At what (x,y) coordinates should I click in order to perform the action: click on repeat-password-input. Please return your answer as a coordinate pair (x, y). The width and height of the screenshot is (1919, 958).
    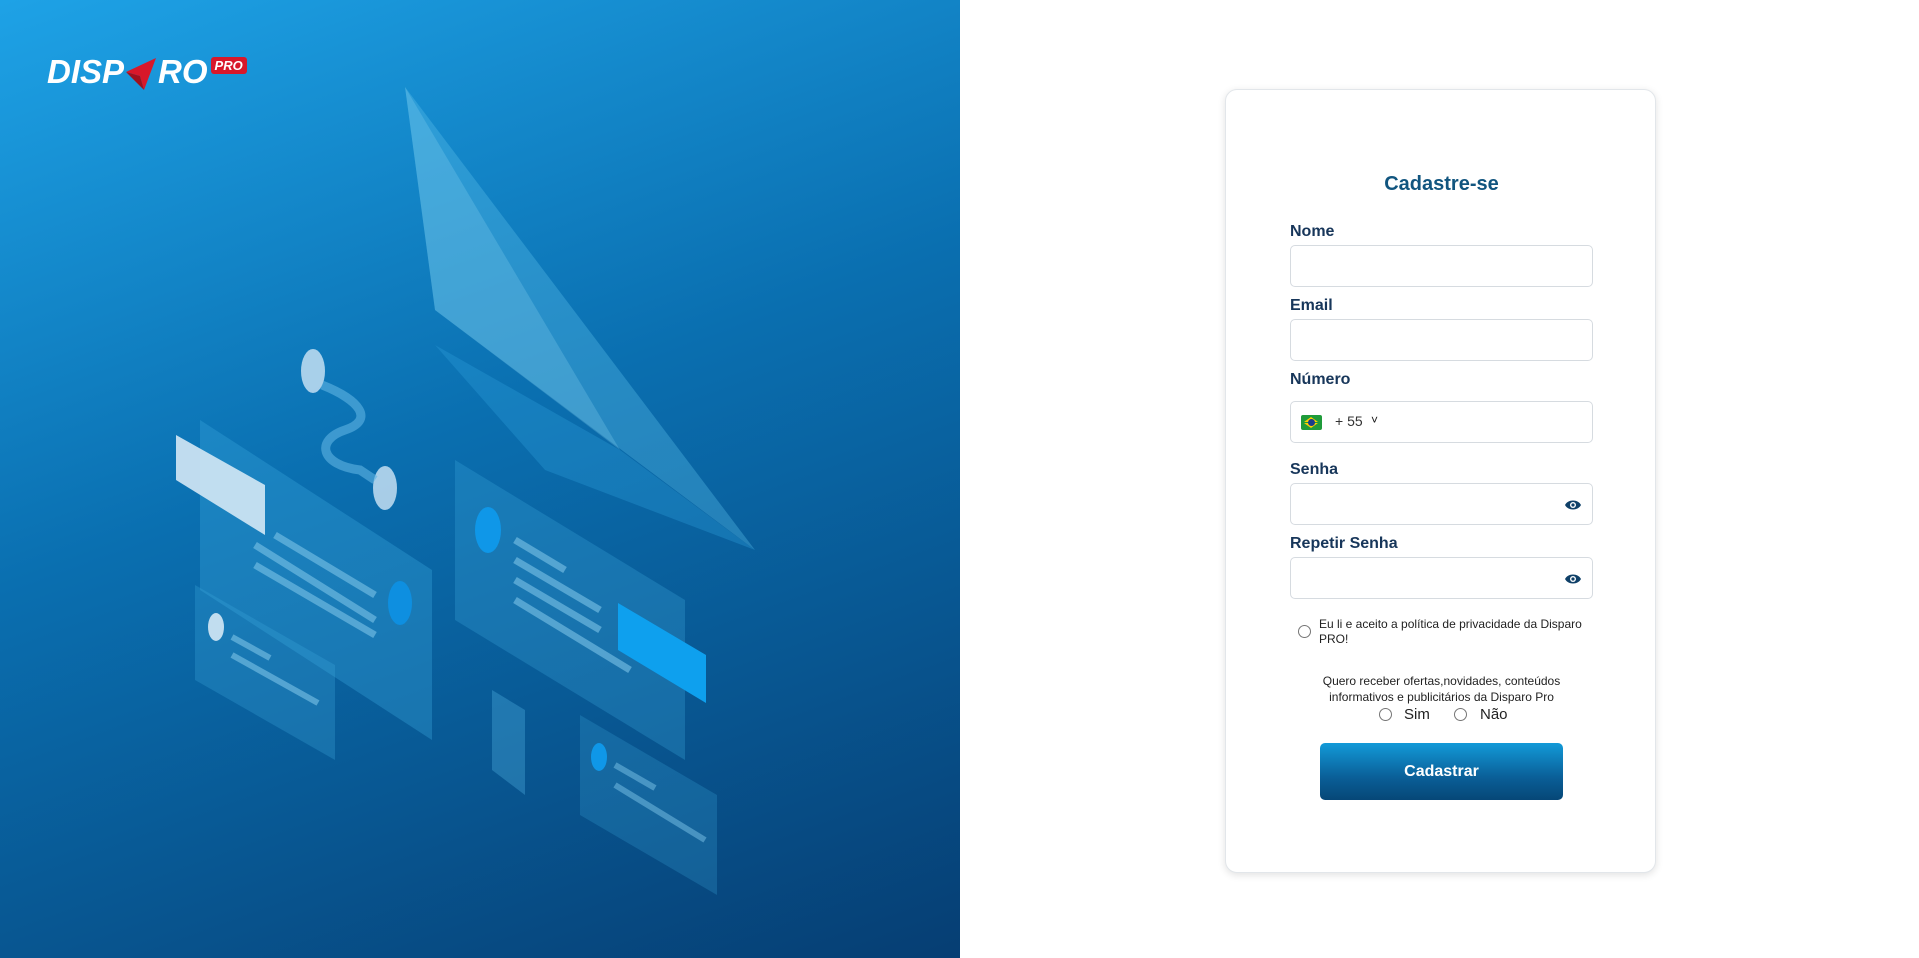
    Looking at the image, I should click on (1441, 578).